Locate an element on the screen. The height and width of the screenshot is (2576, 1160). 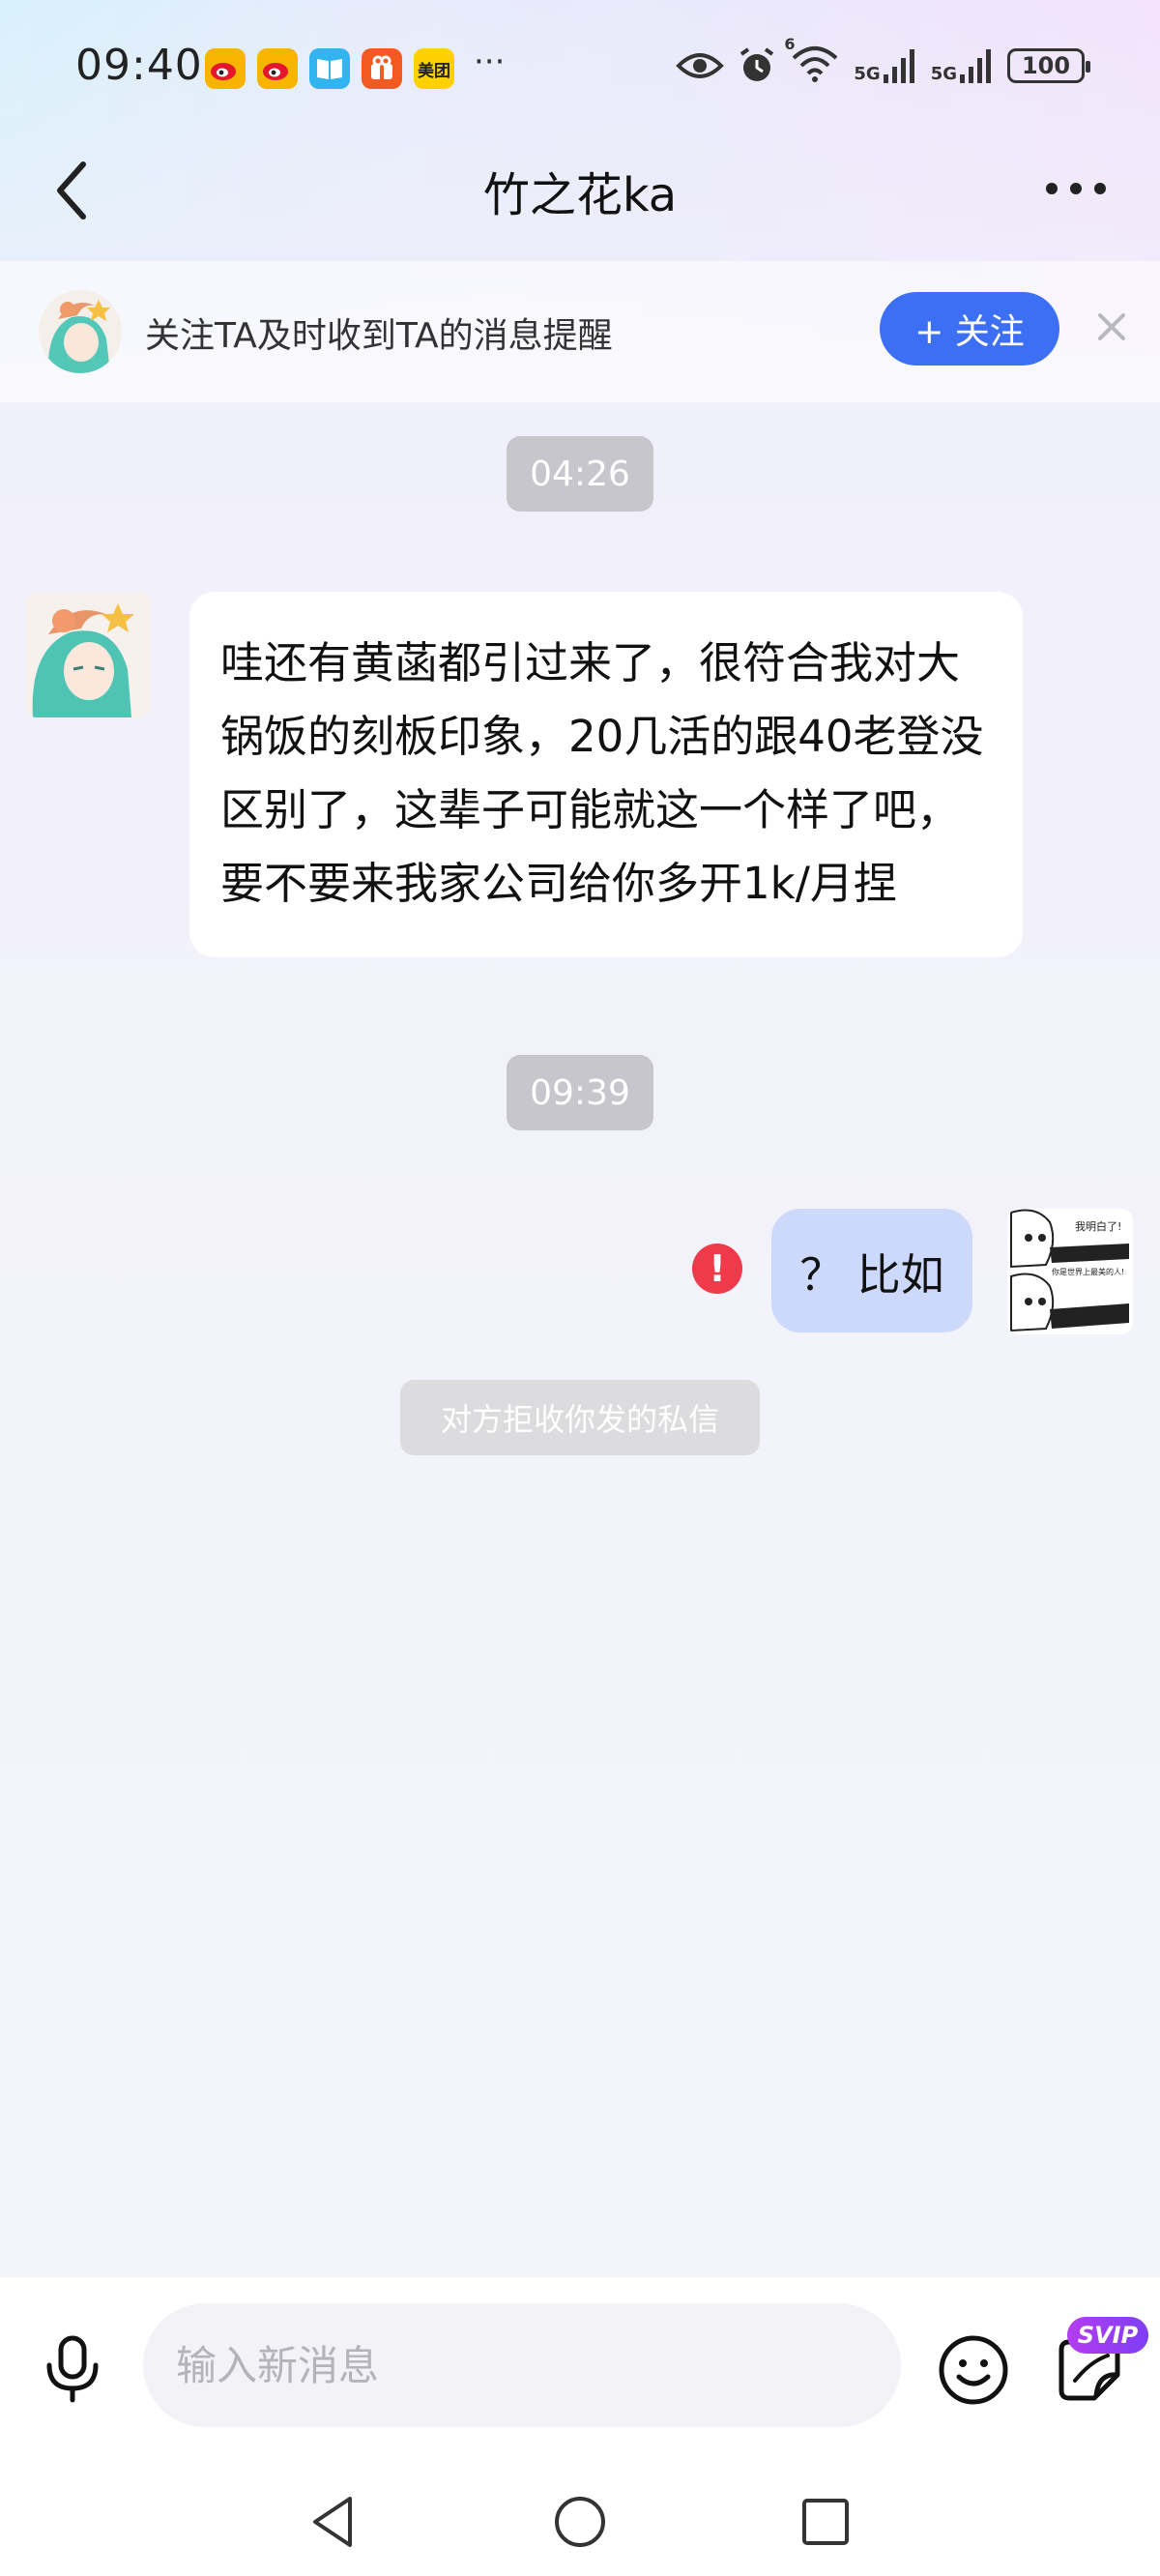
close-icon is located at coordinates (1112, 326).